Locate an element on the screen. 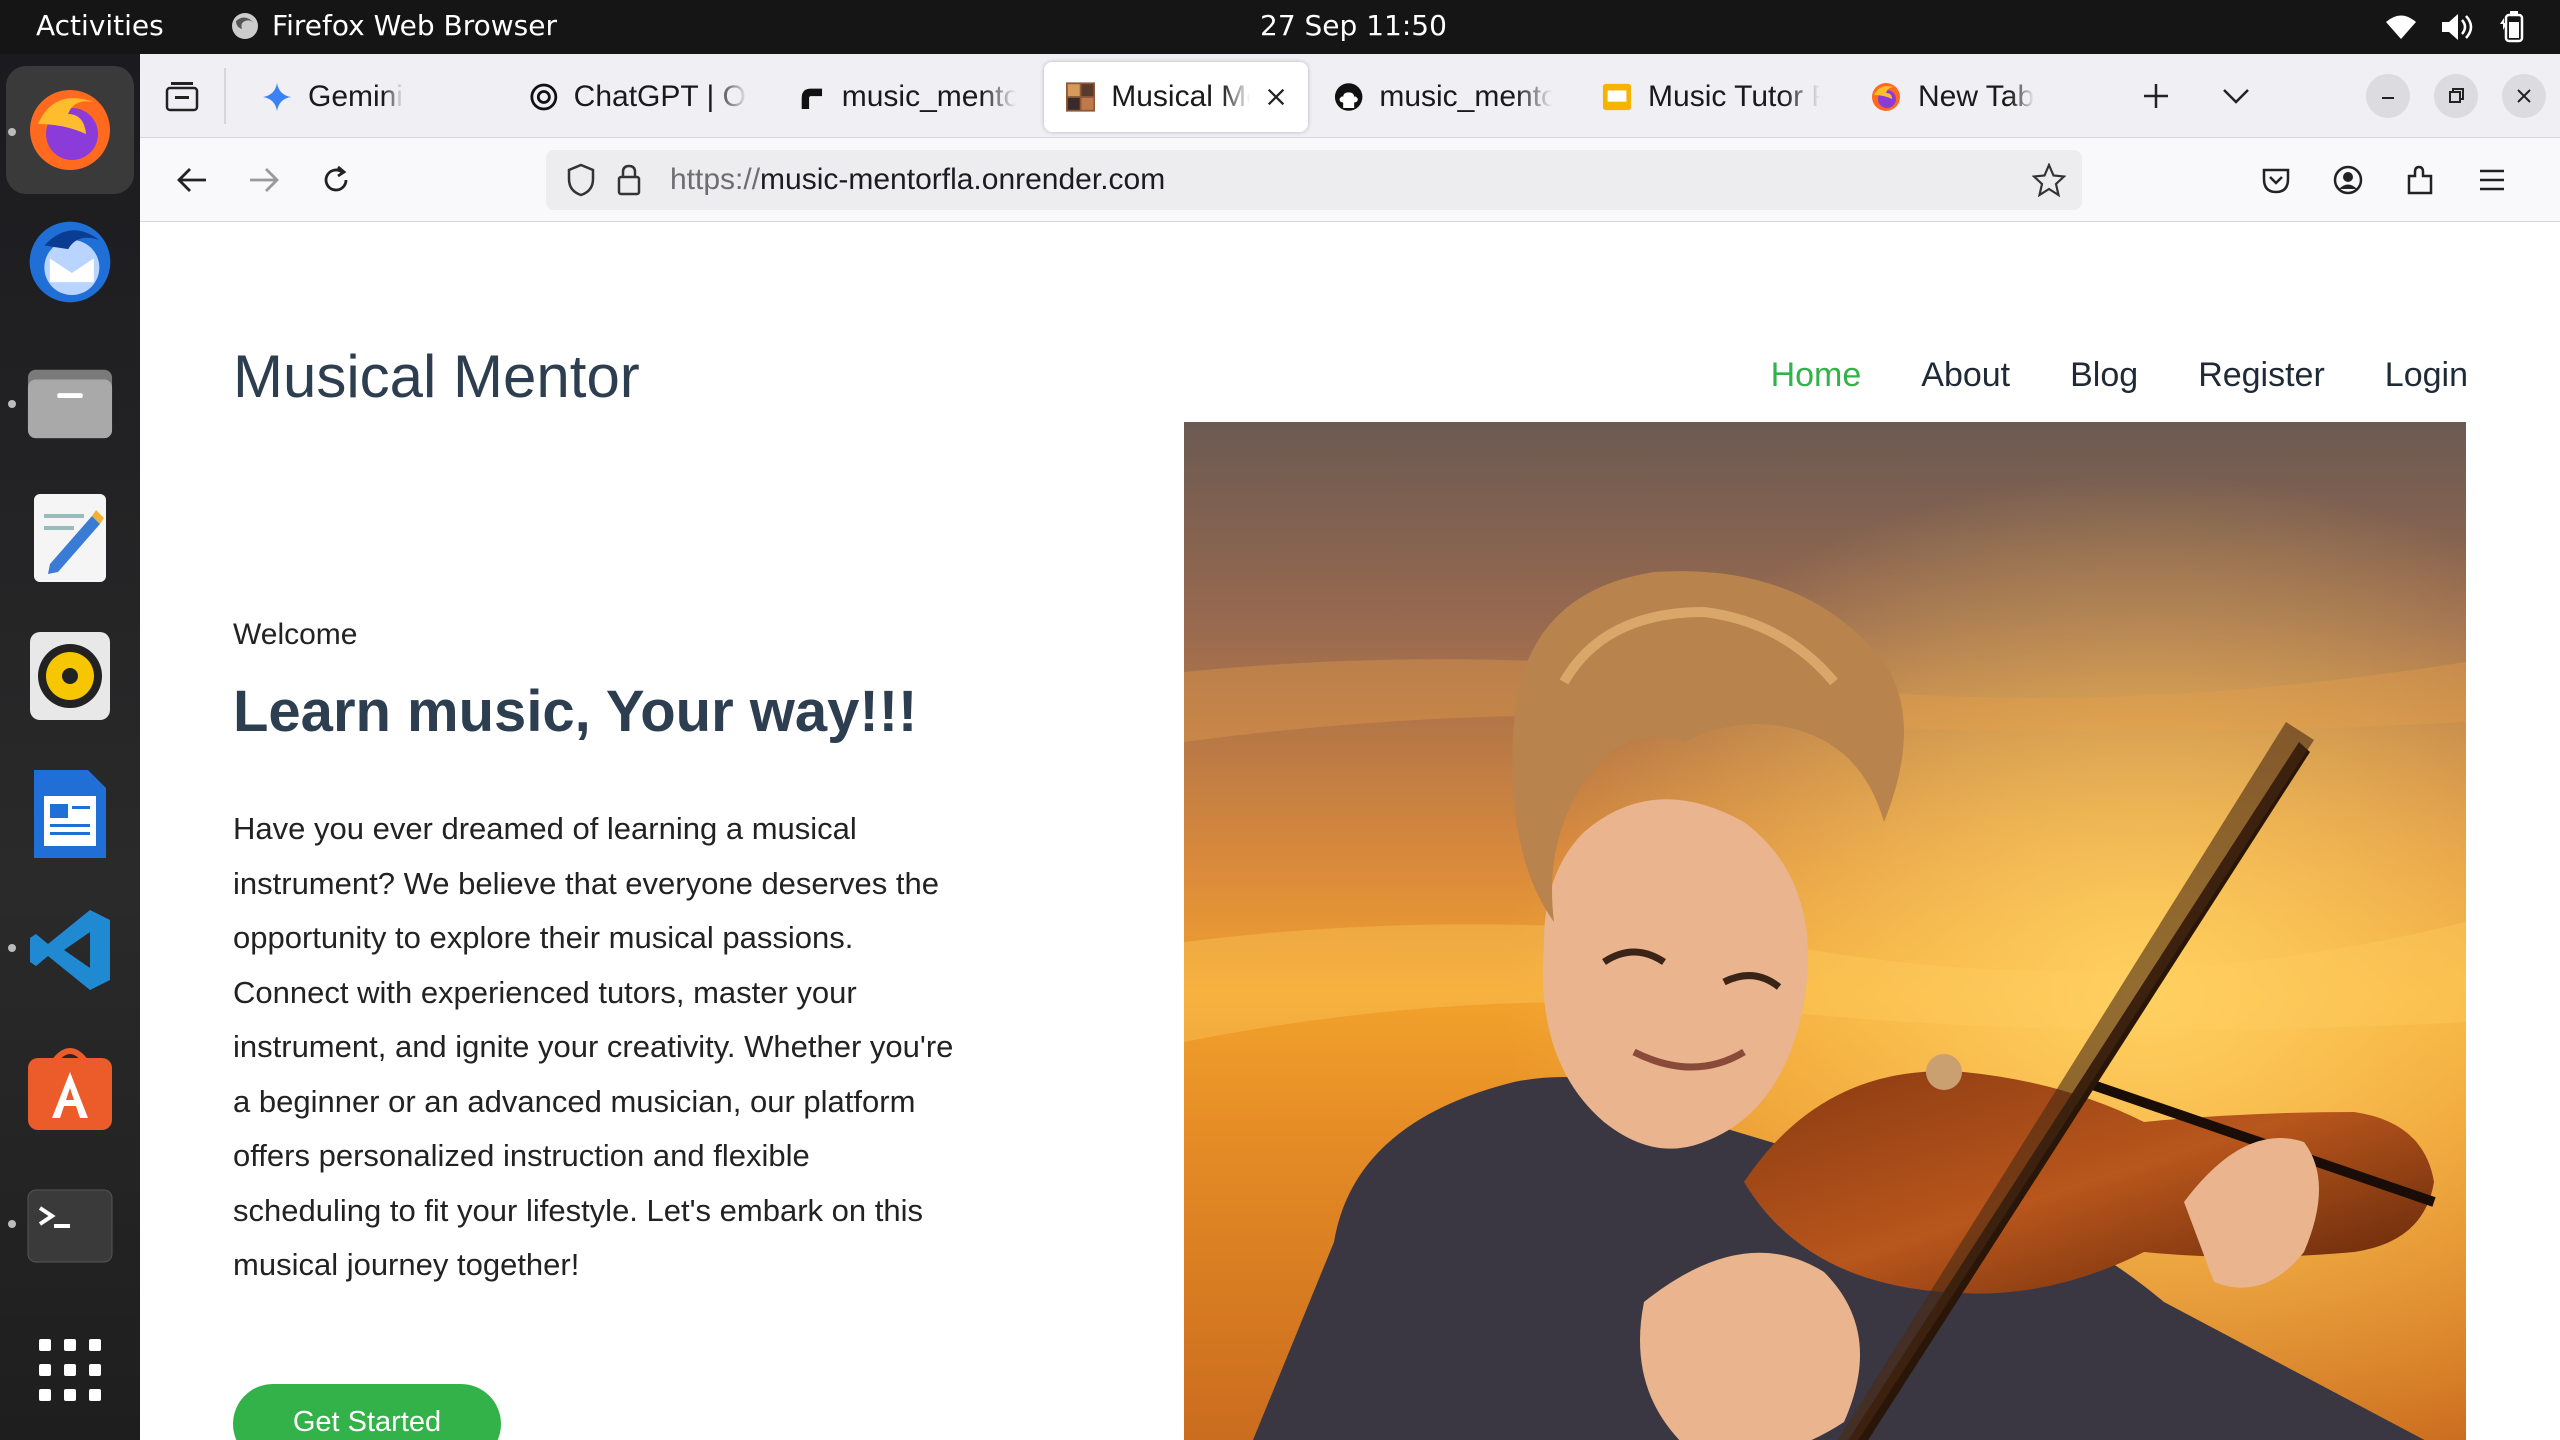 This screenshot has width=2560, height=1440. firefox-small-icon is located at coordinates (245, 25).